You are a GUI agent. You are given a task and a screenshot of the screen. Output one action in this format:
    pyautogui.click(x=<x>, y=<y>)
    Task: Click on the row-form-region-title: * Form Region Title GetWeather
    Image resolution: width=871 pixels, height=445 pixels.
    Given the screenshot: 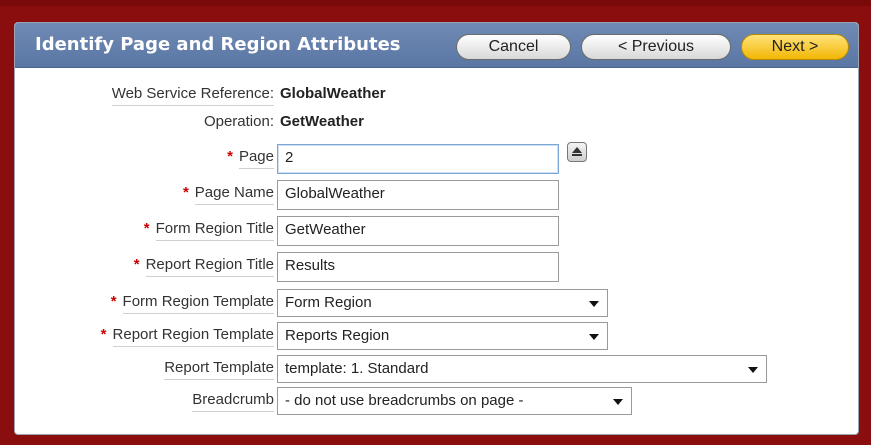 What is the action you would take?
    pyautogui.click(x=436, y=236)
    